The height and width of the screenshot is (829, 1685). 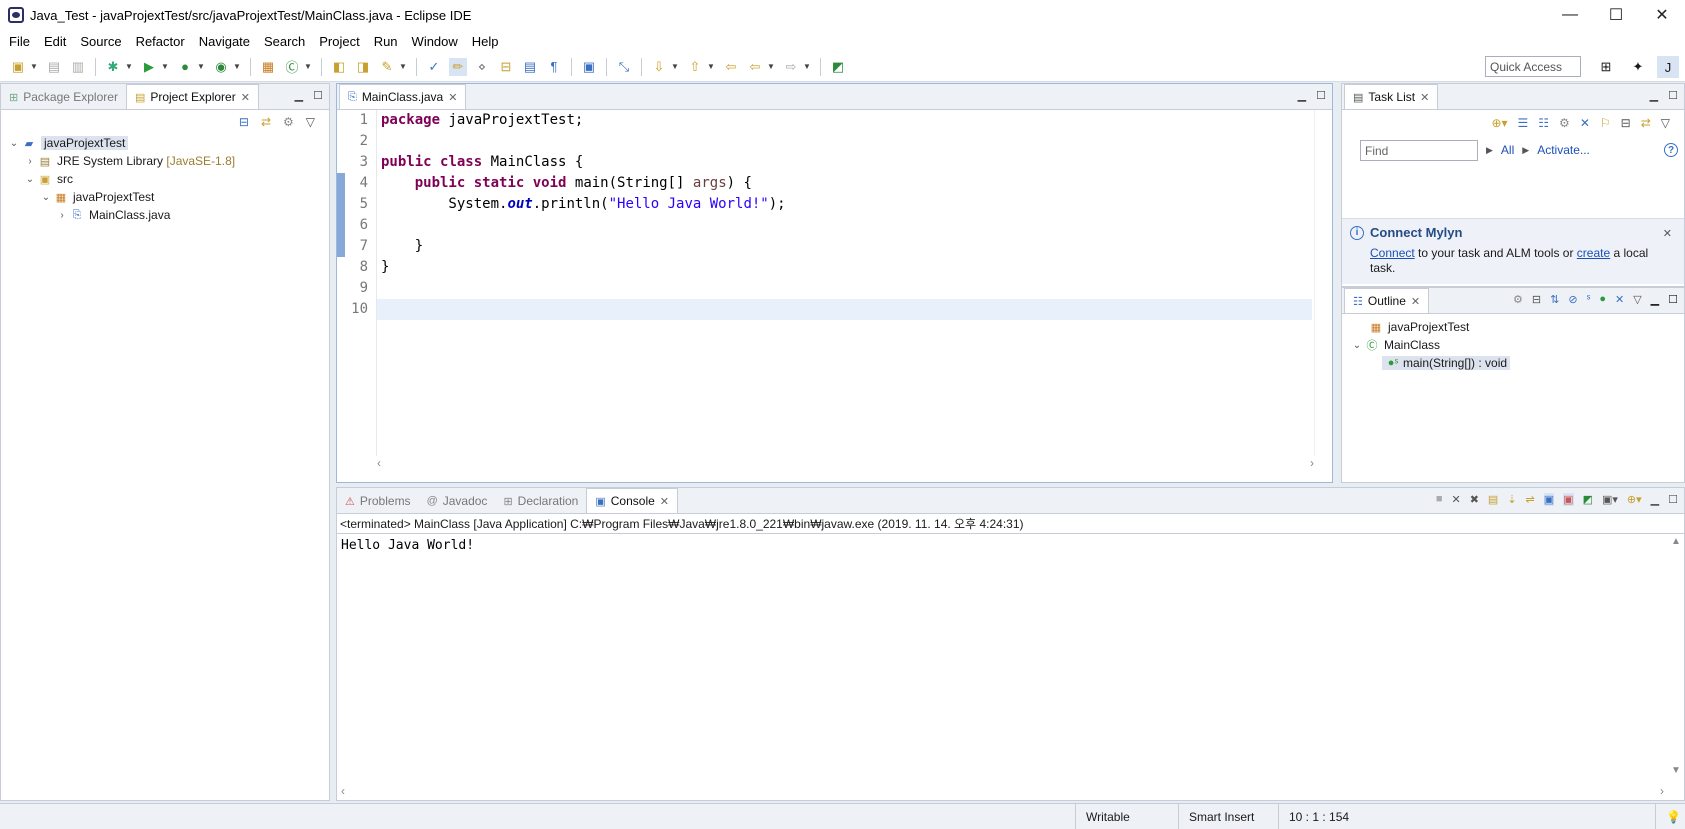 I want to click on menu-window: Window, so click(x=435, y=41).